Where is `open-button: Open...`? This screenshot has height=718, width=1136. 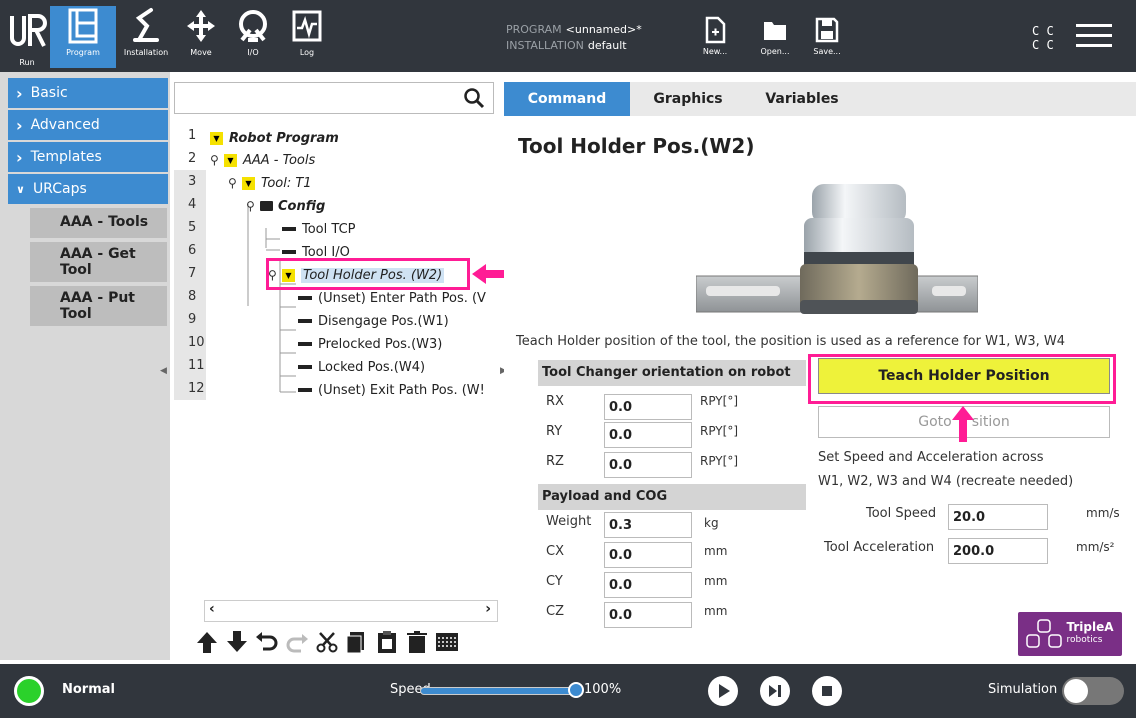 open-button: Open... is located at coordinates (775, 41).